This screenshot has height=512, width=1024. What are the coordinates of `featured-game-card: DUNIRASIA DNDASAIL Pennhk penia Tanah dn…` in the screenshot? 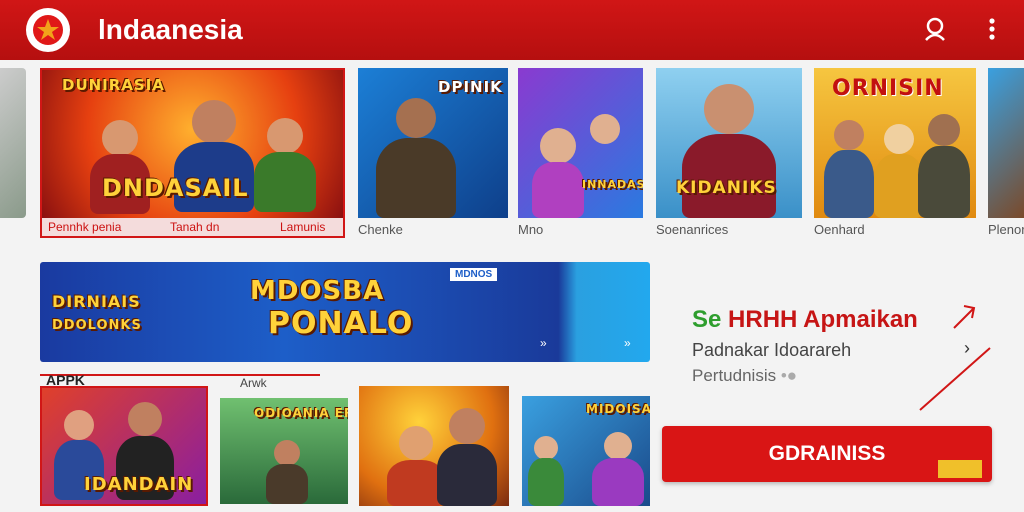 It's located at (192, 153).